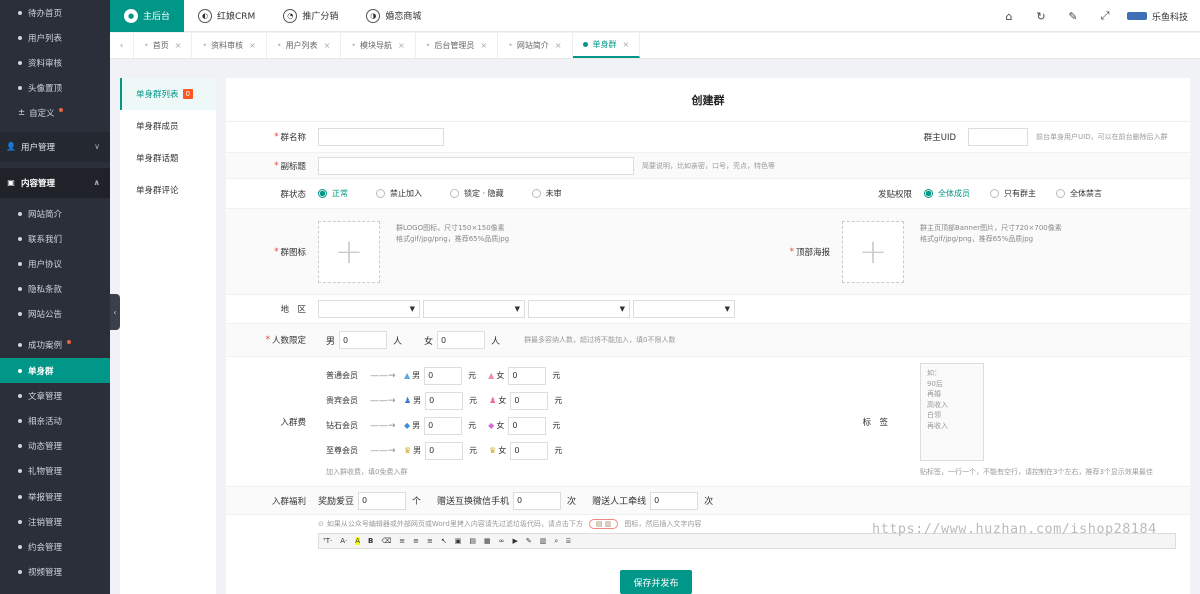 This screenshot has height=594, width=1200. Describe the element at coordinates (382, 500) in the screenshot. I see `welfare-beans-input: 0` at that location.